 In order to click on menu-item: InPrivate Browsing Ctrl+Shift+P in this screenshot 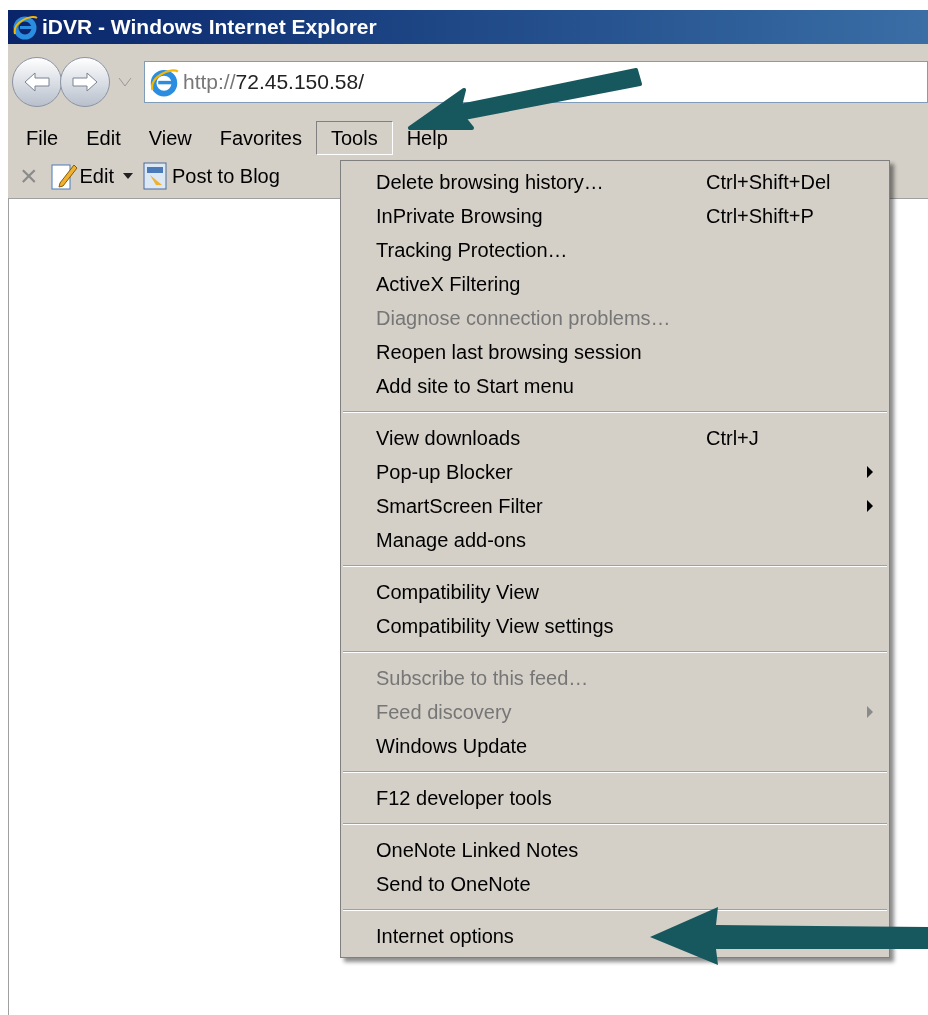, I will do `click(615, 216)`.